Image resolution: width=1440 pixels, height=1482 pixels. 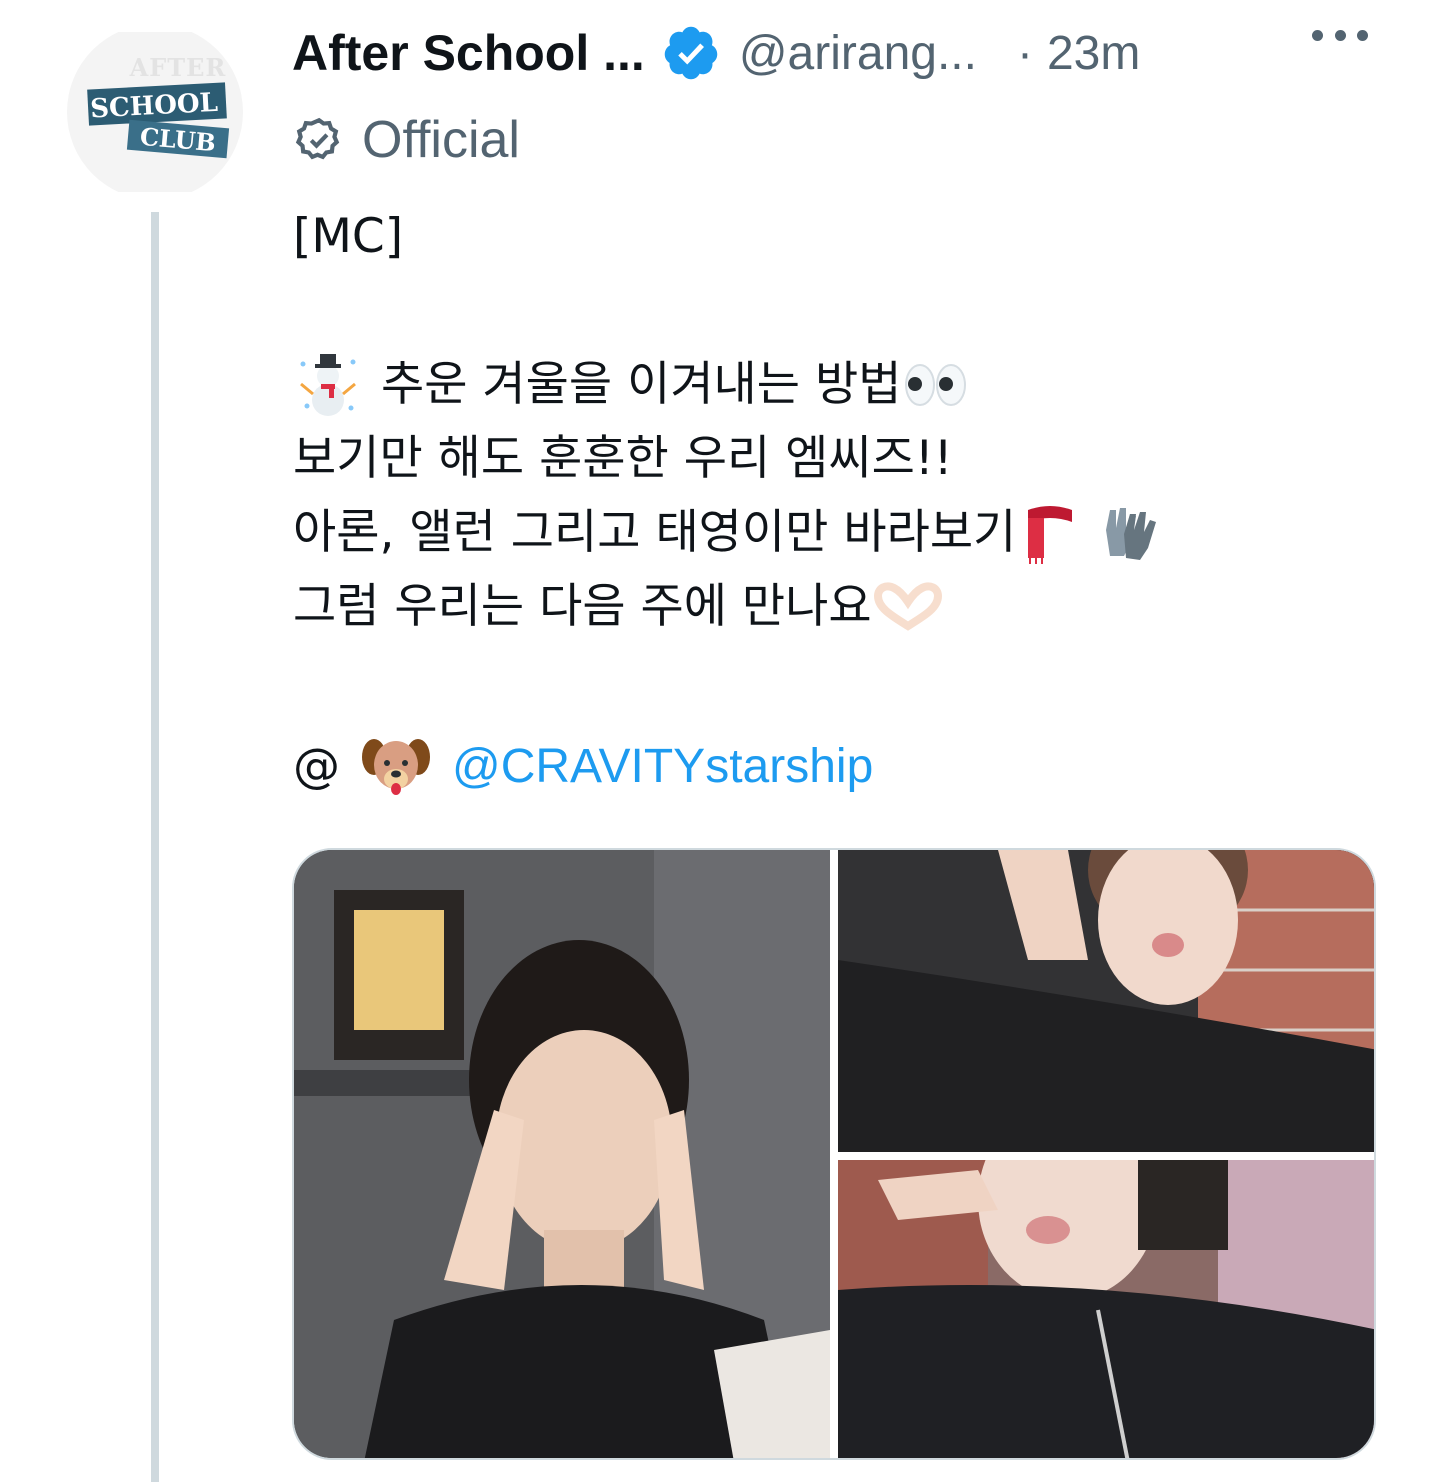 I want to click on thread-line, so click(x=155, y=847).